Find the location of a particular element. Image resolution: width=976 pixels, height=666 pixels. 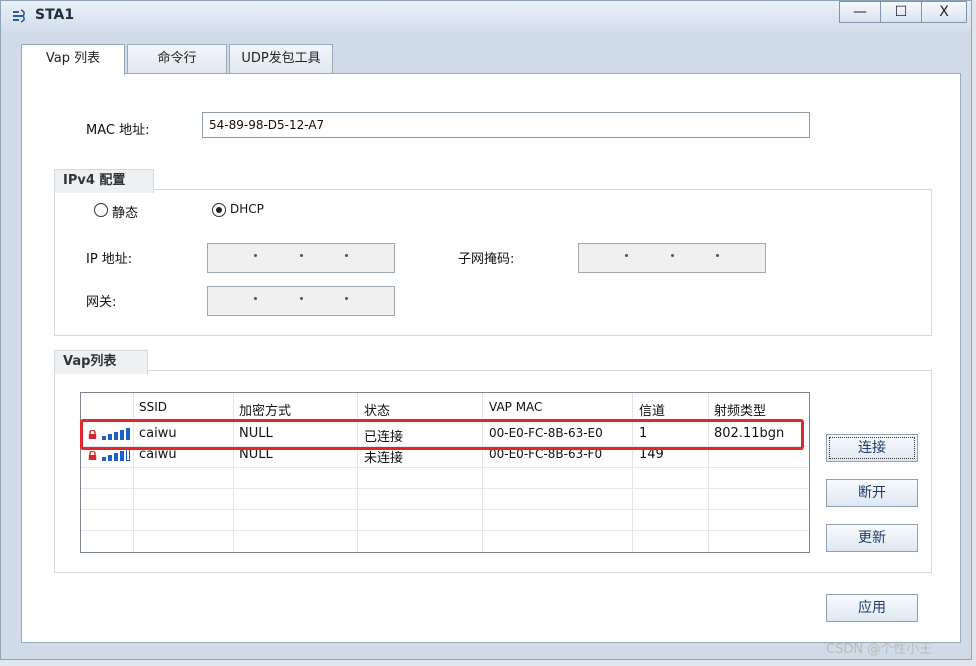

column-header: 信道 is located at coordinates (652, 411).